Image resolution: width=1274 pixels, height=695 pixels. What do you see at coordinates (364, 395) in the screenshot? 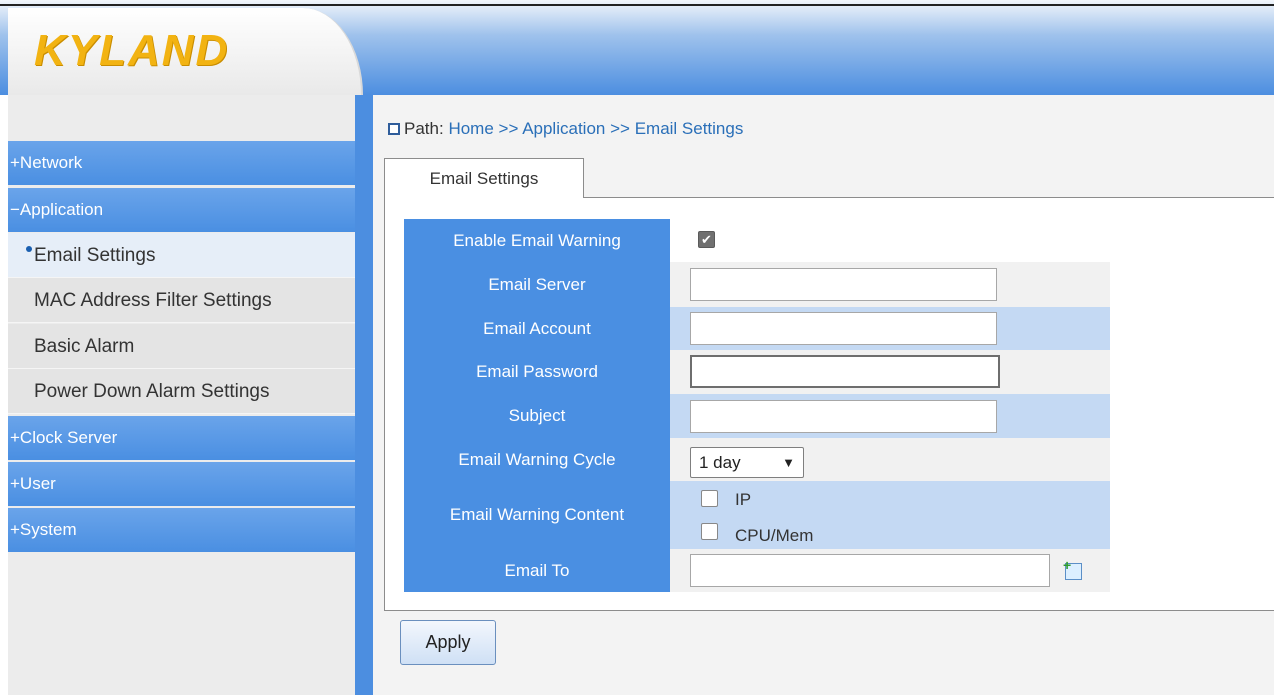
I see `frame-separator` at bounding box center [364, 395].